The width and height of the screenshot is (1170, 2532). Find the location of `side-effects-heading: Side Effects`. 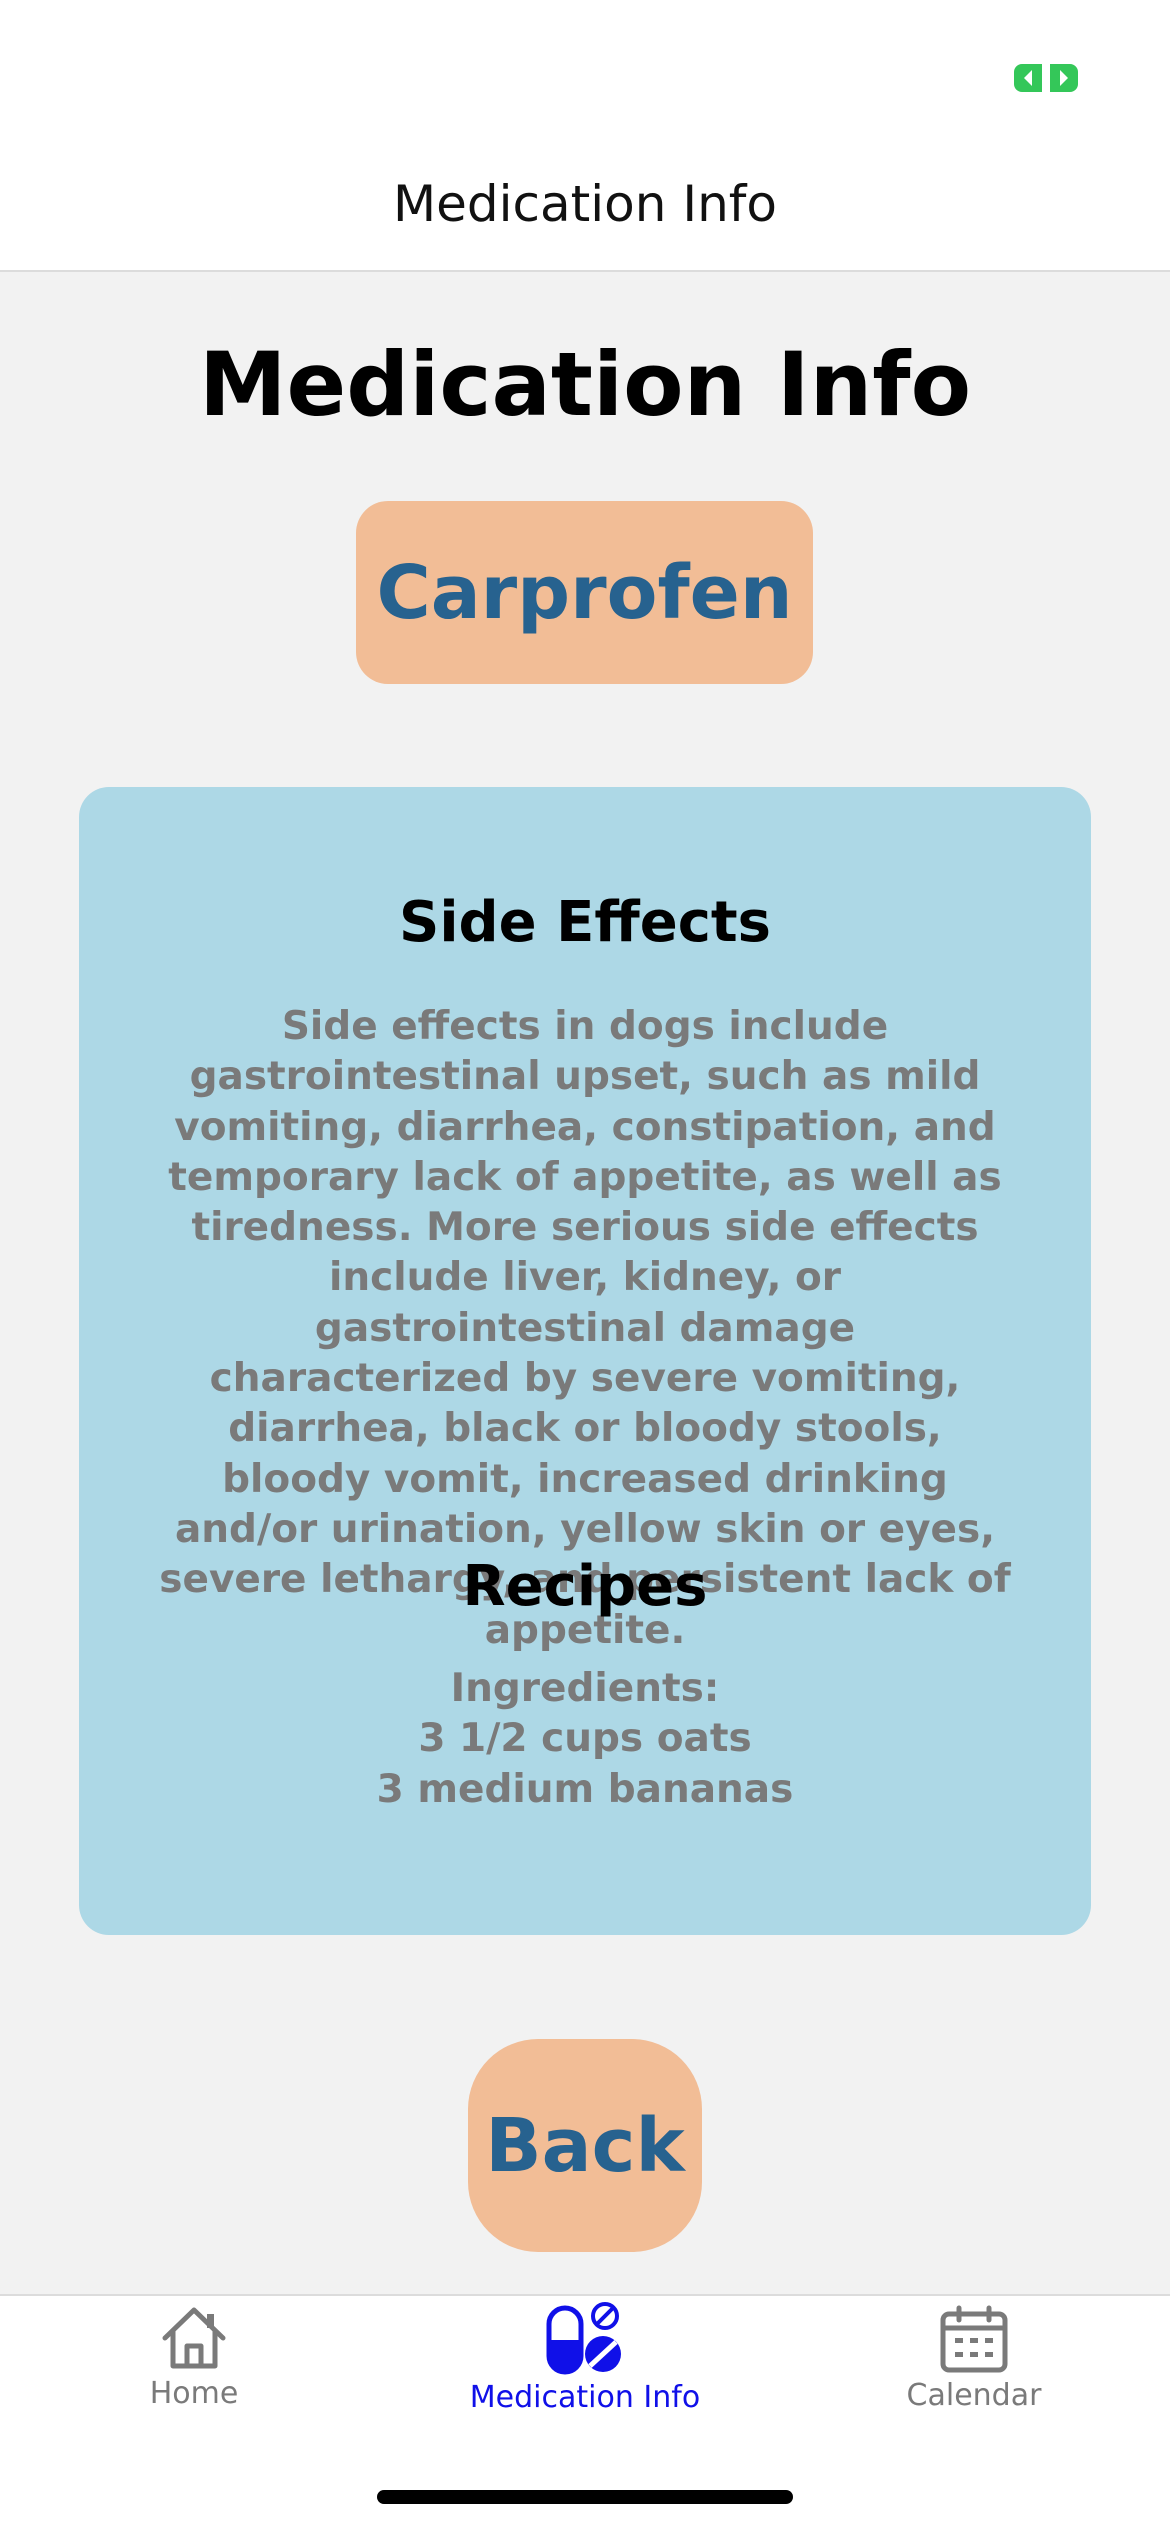

side-effects-heading: Side Effects is located at coordinates (585, 922).